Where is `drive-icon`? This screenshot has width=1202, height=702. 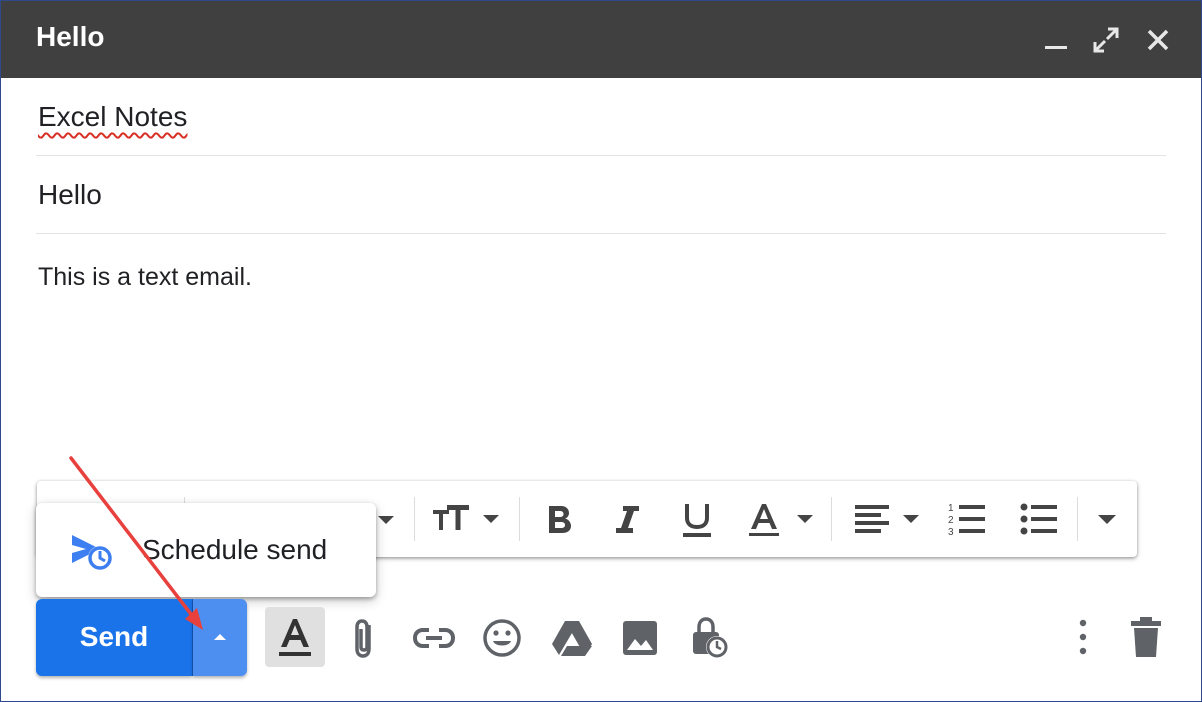
drive-icon is located at coordinates (572, 638).